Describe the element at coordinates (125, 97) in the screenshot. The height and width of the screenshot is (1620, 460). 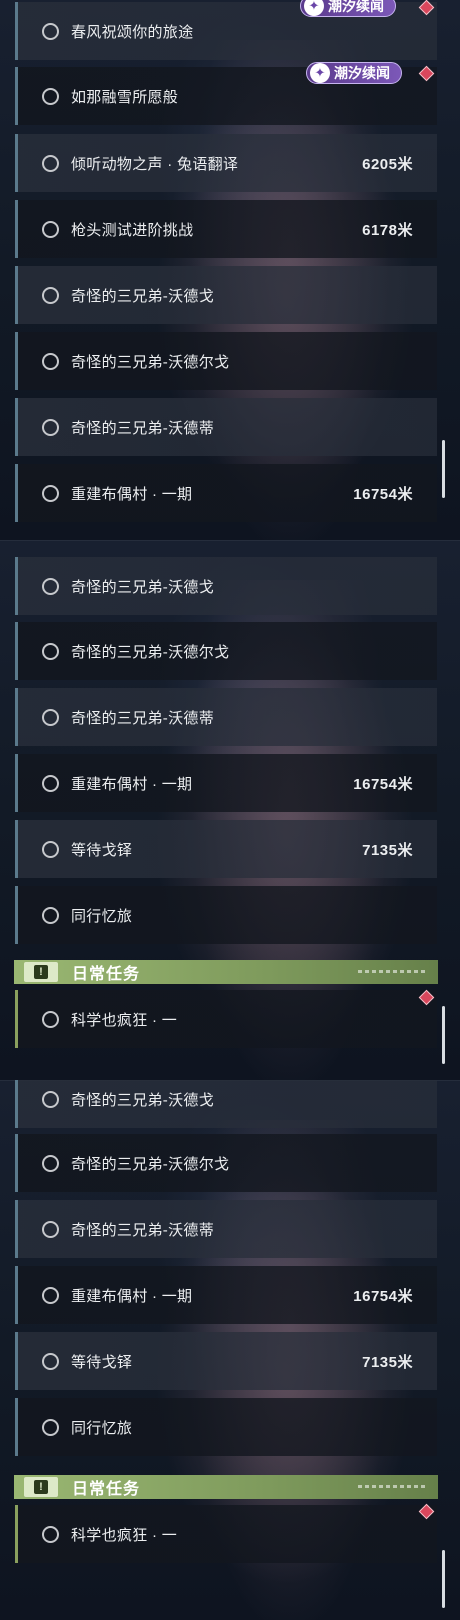
I see `quest-title: 如那融雪所愿般` at that location.